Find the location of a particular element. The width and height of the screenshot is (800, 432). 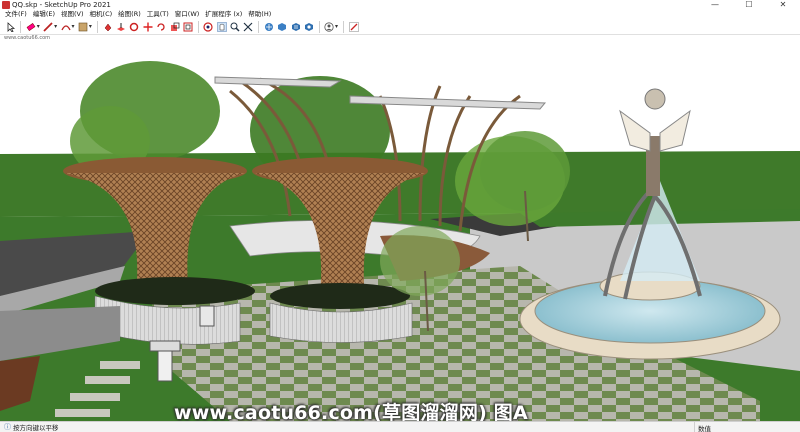

measurements-label: 数值 is located at coordinates (704, 428).